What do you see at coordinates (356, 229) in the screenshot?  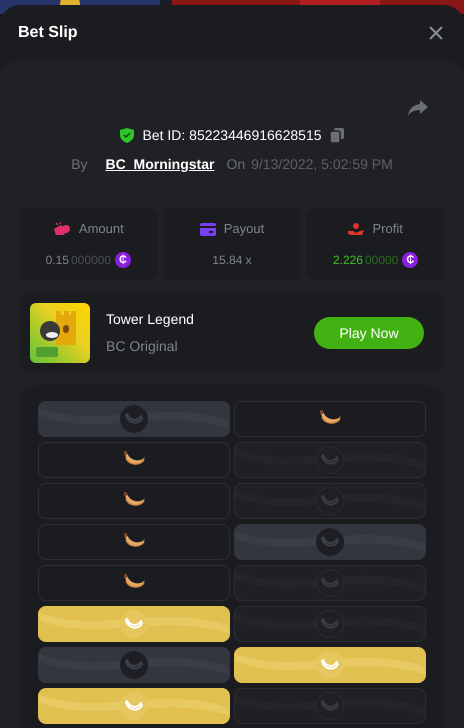 I see `hand-user-icon` at bounding box center [356, 229].